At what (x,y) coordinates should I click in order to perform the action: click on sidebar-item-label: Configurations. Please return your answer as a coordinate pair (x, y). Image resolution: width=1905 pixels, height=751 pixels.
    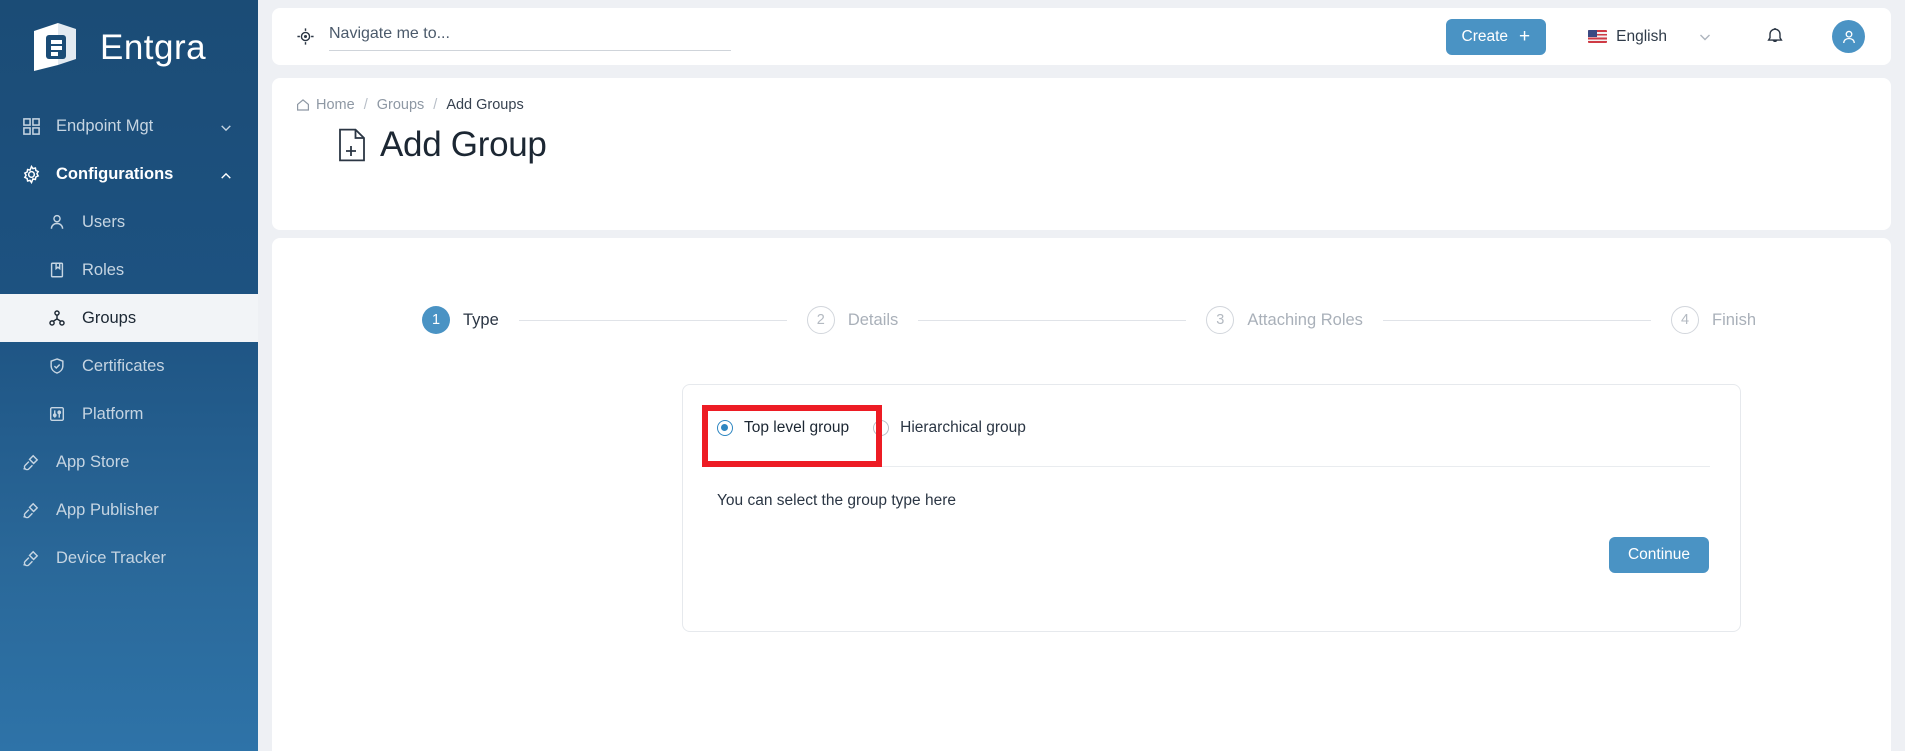
    Looking at the image, I should click on (115, 173).